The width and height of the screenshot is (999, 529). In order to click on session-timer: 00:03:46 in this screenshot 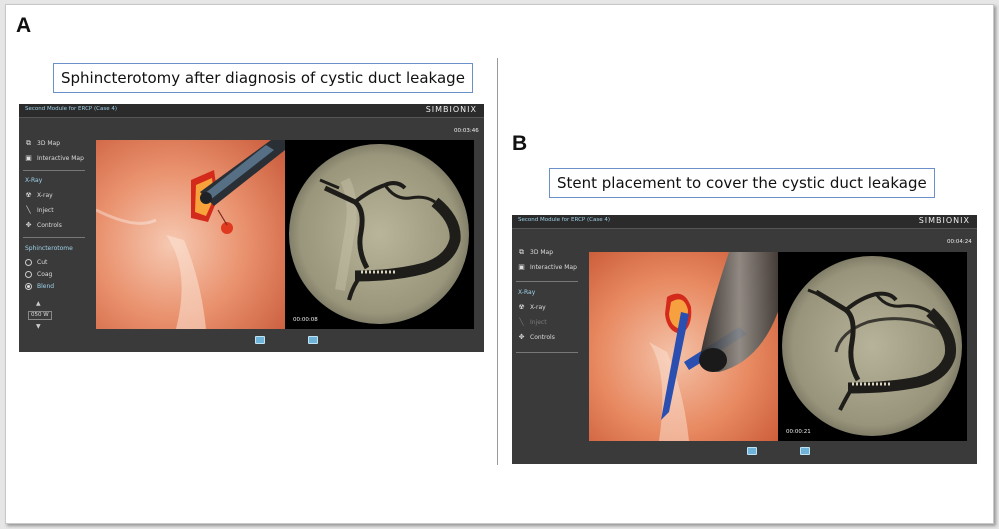, I will do `click(466, 131)`.